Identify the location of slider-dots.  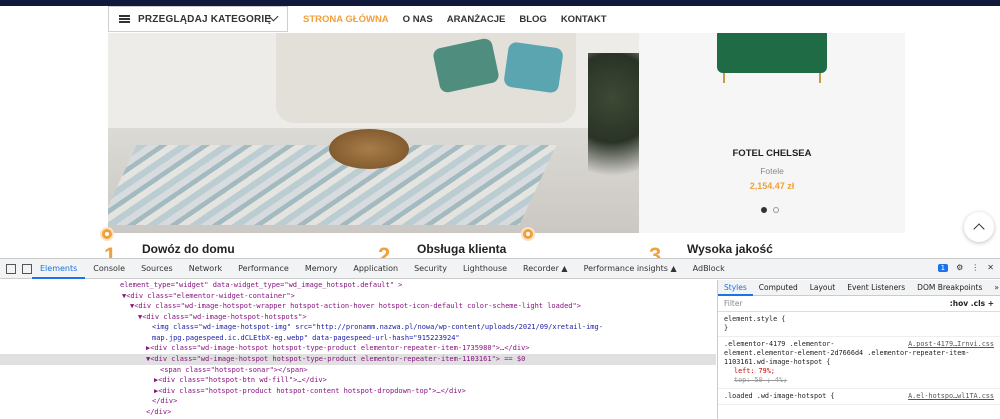
(770, 210).